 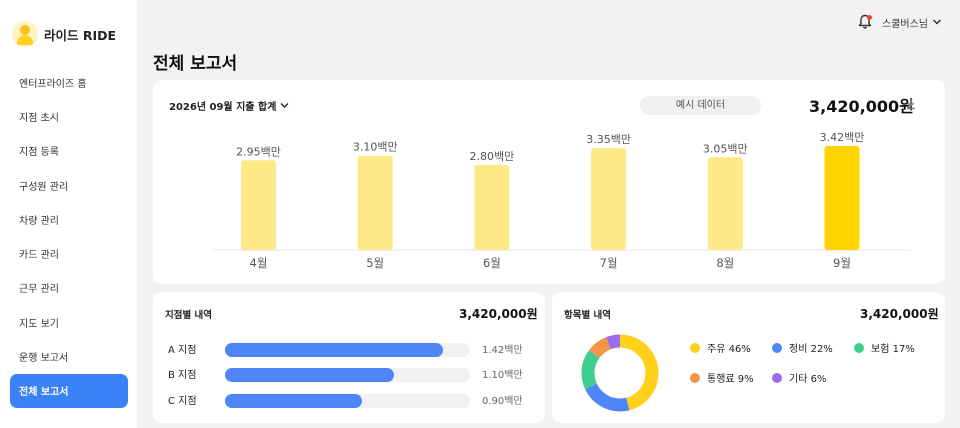 What do you see at coordinates (492, 263) in the screenshot?
I see `chart-x-tick-label: 6월` at bounding box center [492, 263].